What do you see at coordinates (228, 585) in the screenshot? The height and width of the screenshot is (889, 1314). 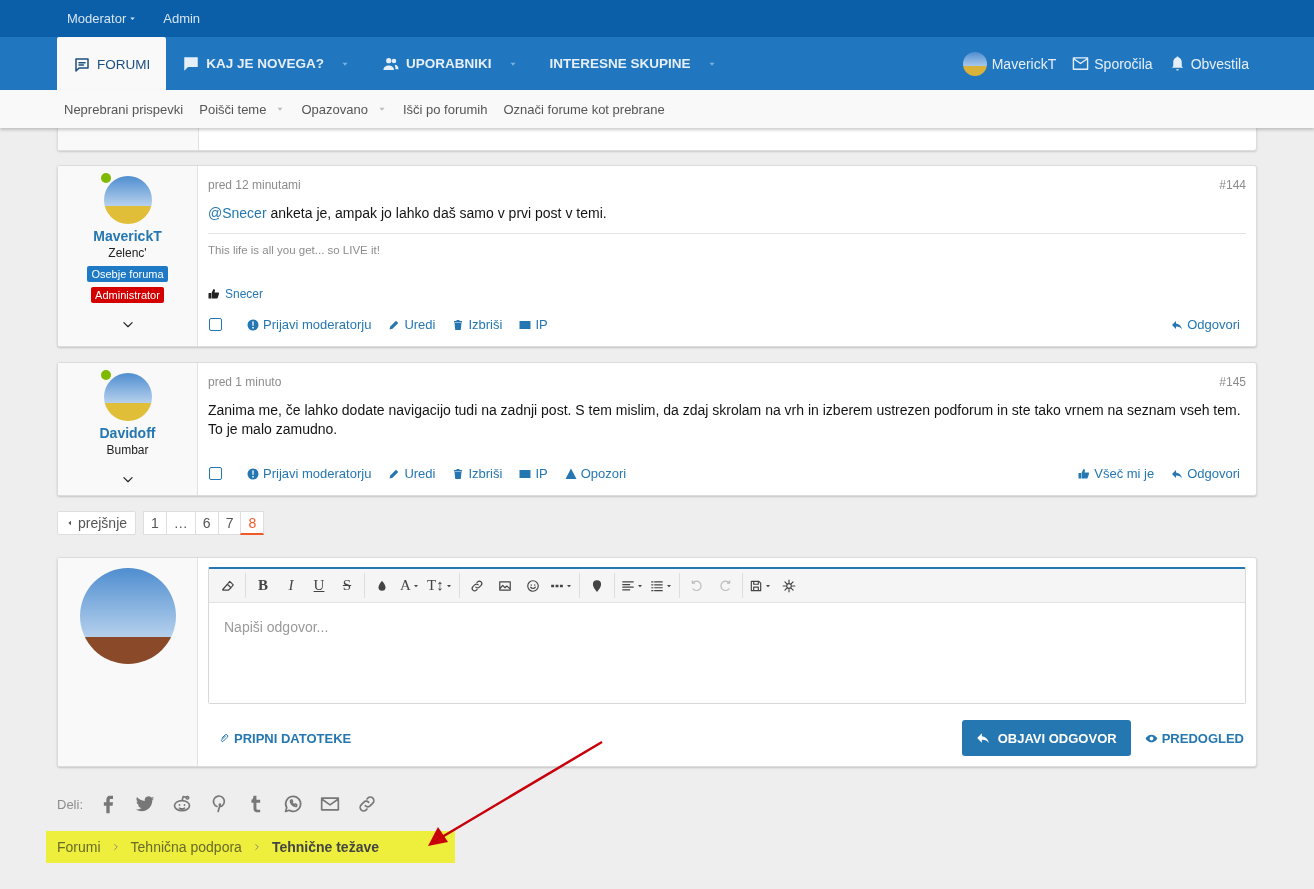 I see `eraser-icon` at bounding box center [228, 585].